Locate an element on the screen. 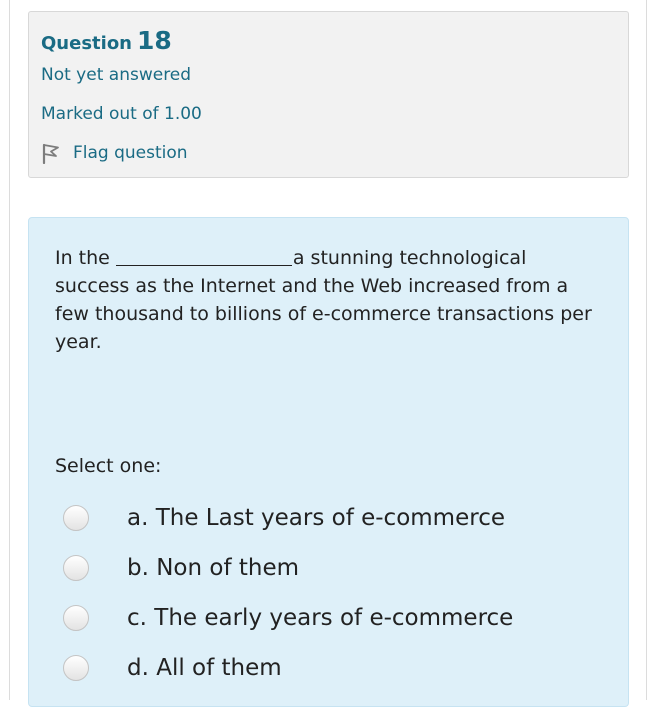  select-one-prompt: Select one: is located at coordinates (108, 466).